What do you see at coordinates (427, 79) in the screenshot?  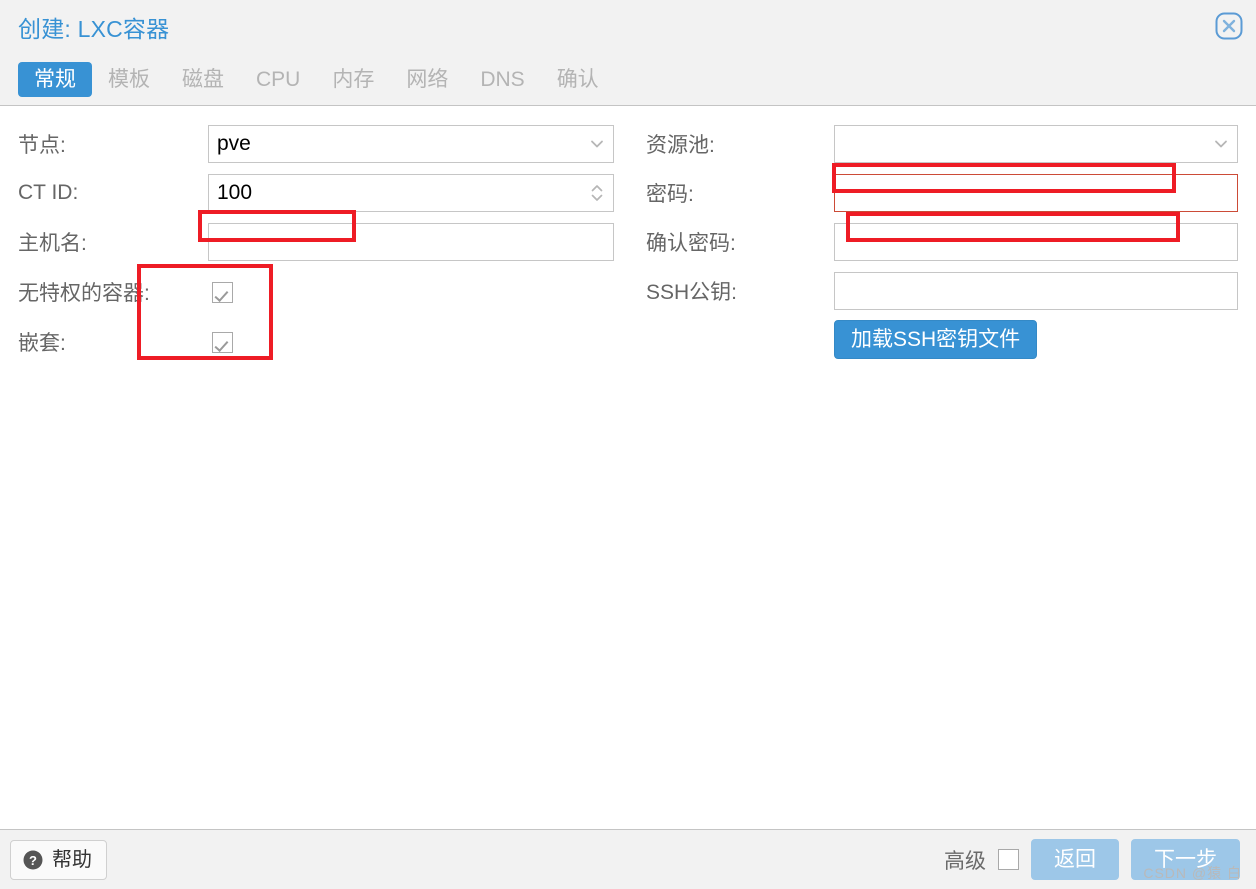 I see `tab-network: 网络` at bounding box center [427, 79].